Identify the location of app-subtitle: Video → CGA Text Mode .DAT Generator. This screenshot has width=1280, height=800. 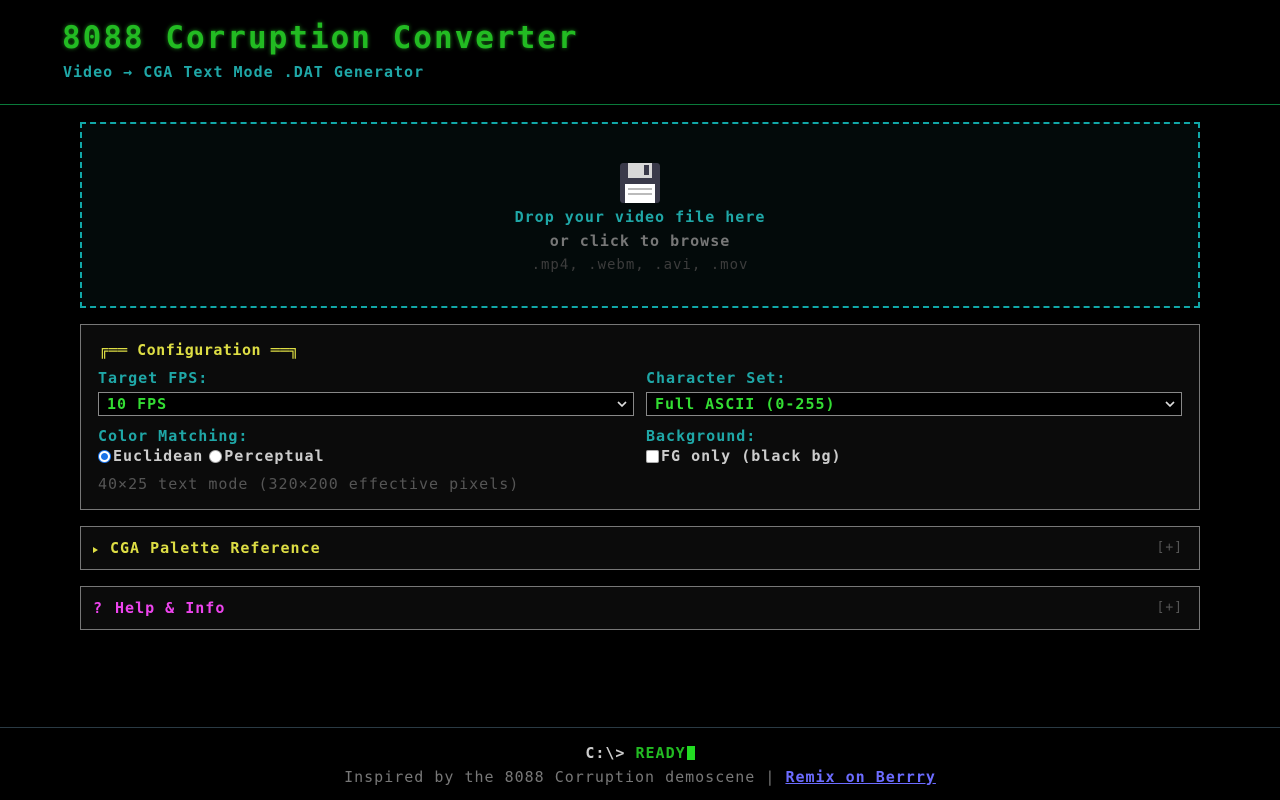
(244, 72).